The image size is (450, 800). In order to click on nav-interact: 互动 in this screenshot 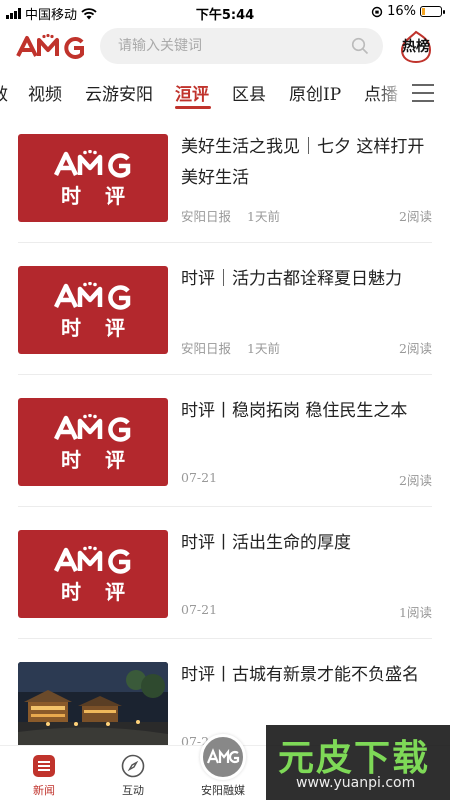, I will do `click(133, 773)`.